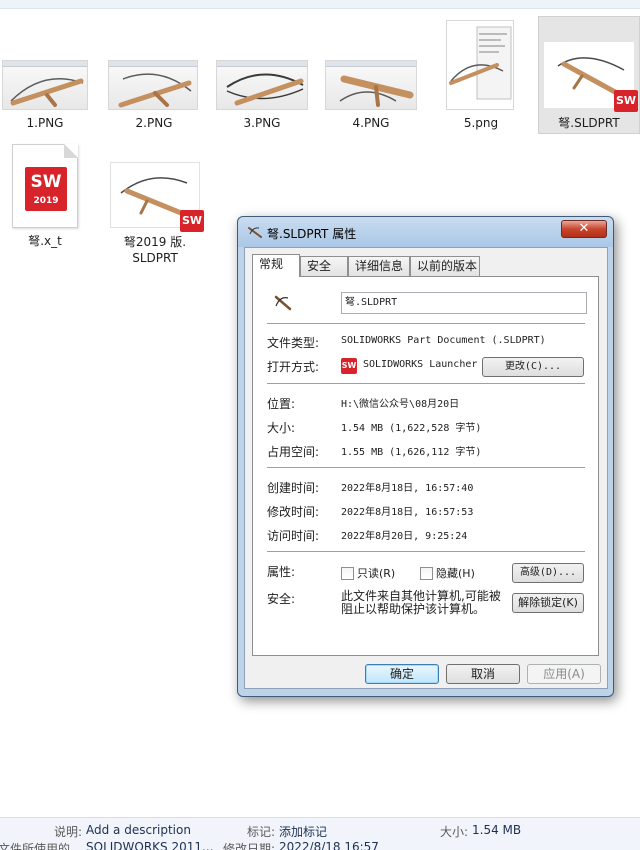 This screenshot has height=850, width=640. I want to click on description-value: Add a description, so click(138, 830).